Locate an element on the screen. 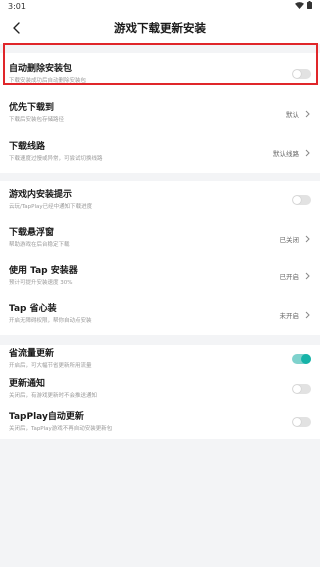 The width and height of the screenshot is (320, 567). setting-subtitle: 下载安装成功后自动删除安装包 is located at coordinates (48, 80).